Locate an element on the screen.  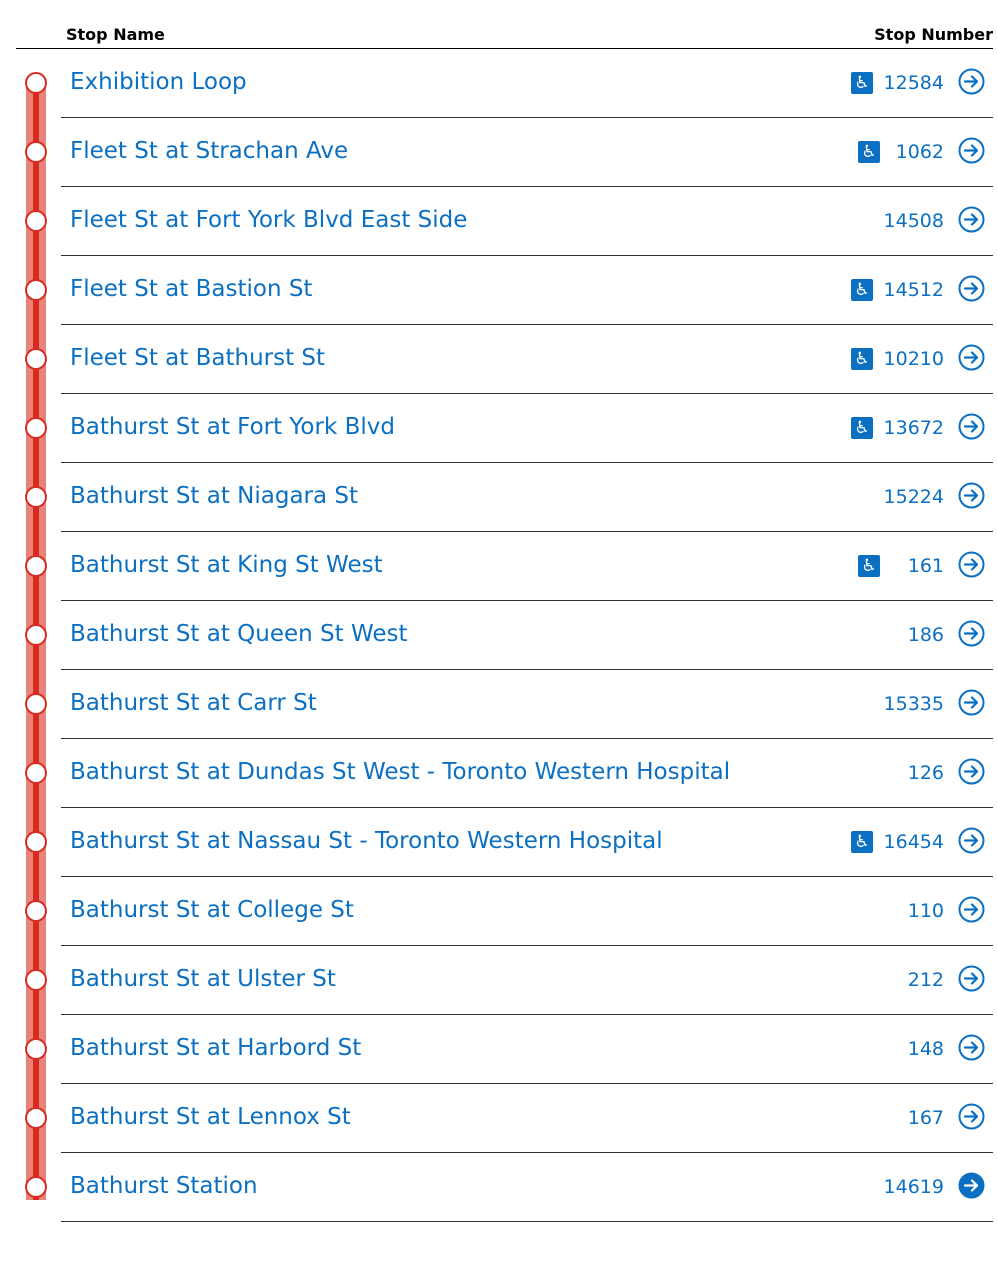
stop-number: 110 is located at coordinates (925, 911).